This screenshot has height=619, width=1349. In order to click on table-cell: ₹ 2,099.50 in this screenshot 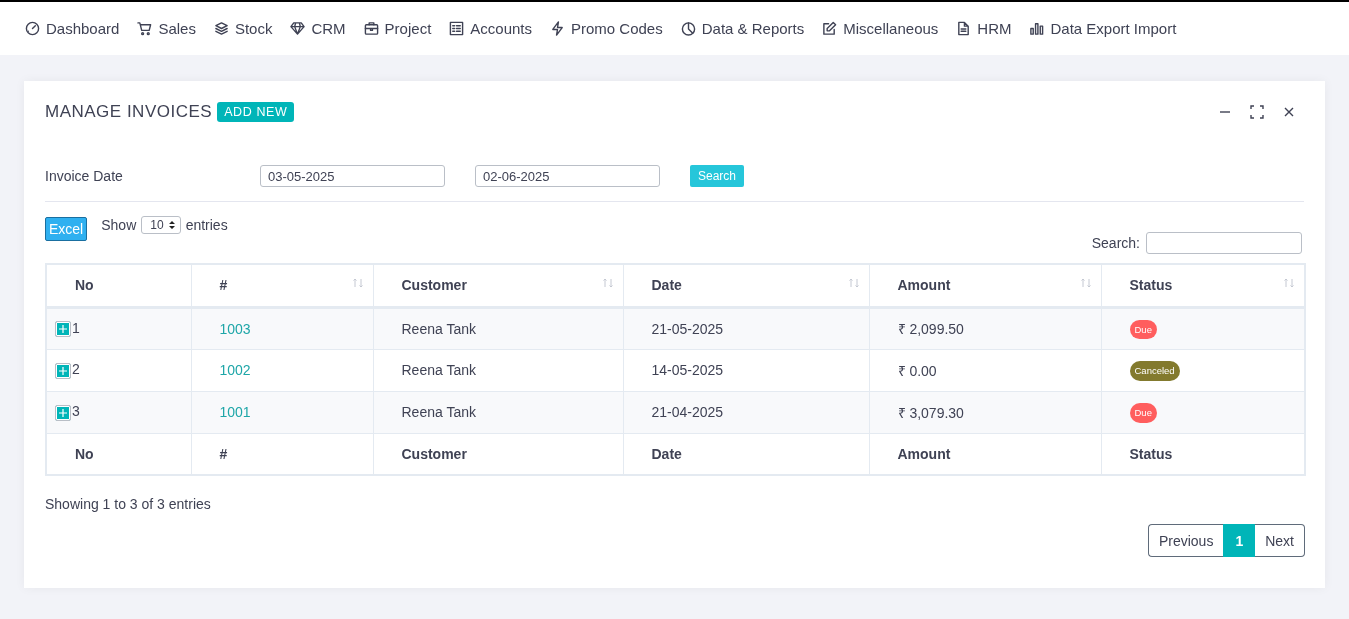, I will do `click(985, 328)`.